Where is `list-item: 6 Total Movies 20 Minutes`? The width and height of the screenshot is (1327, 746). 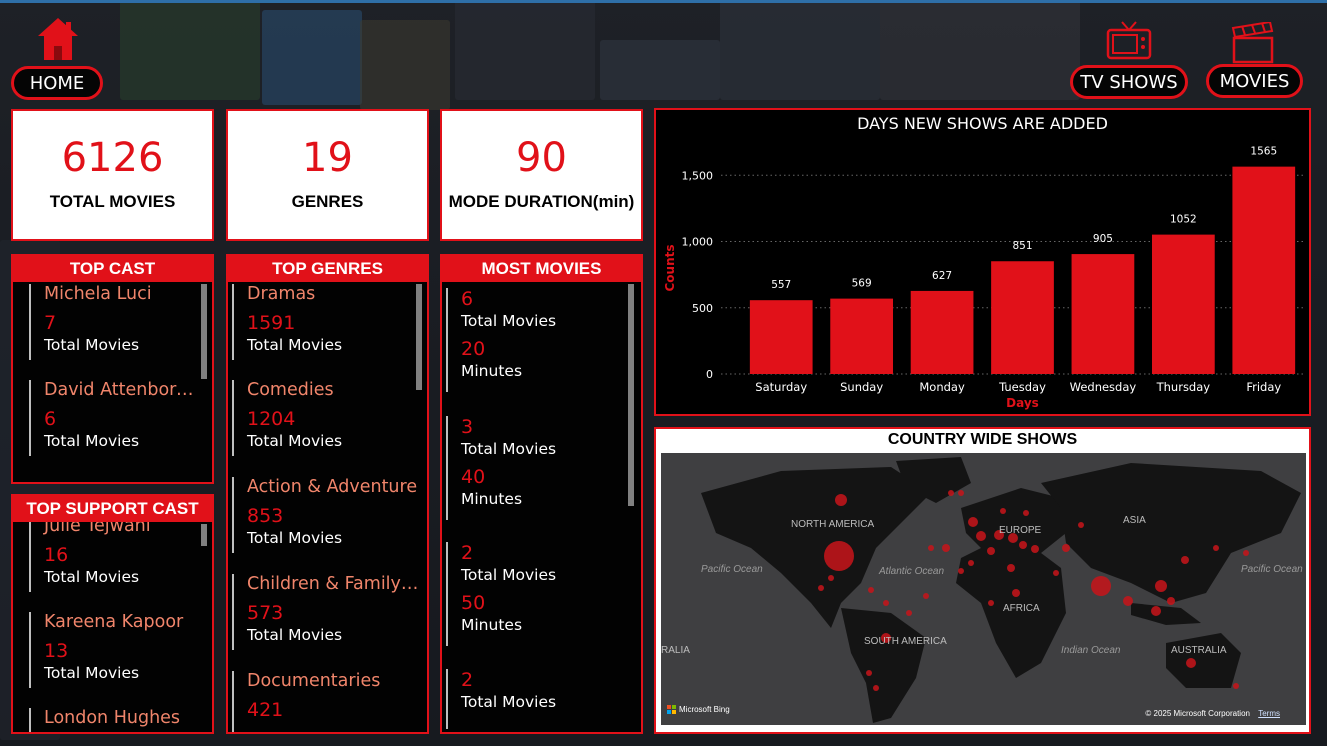
list-item: 6 Total Movies 20 Minutes is located at coordinates (535, 340).